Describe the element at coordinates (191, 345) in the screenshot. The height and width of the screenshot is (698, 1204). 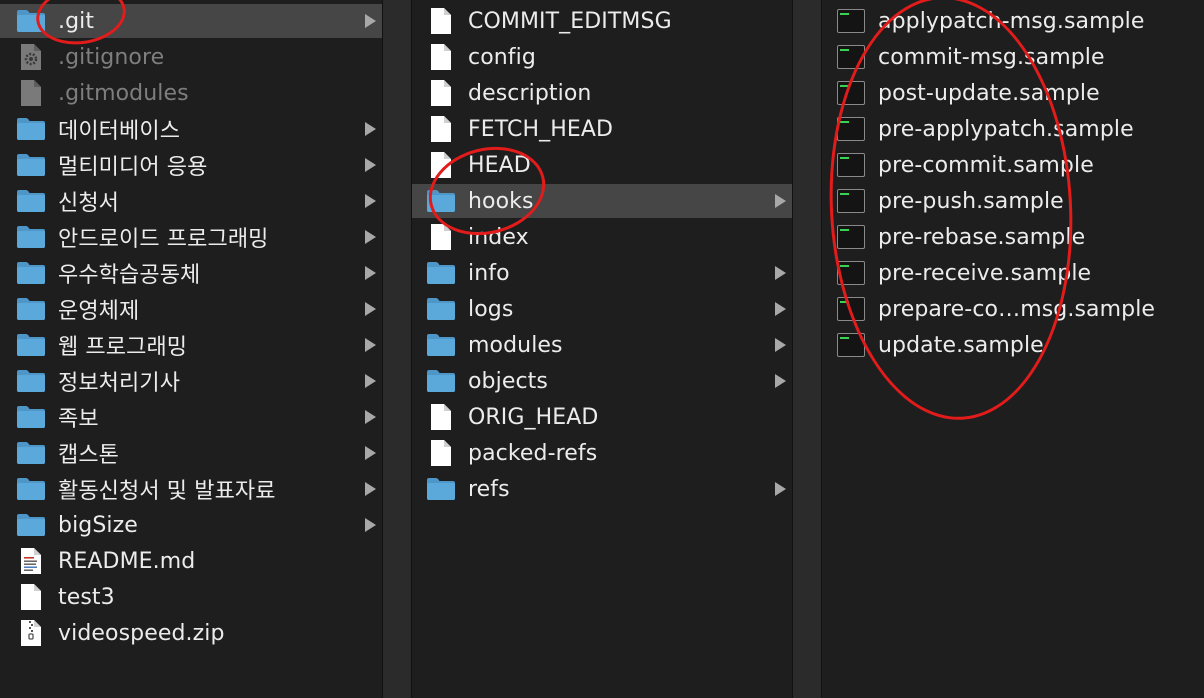
I see `folder-row-웹-프로그래밍: 웹 프로그래밍` at that location.